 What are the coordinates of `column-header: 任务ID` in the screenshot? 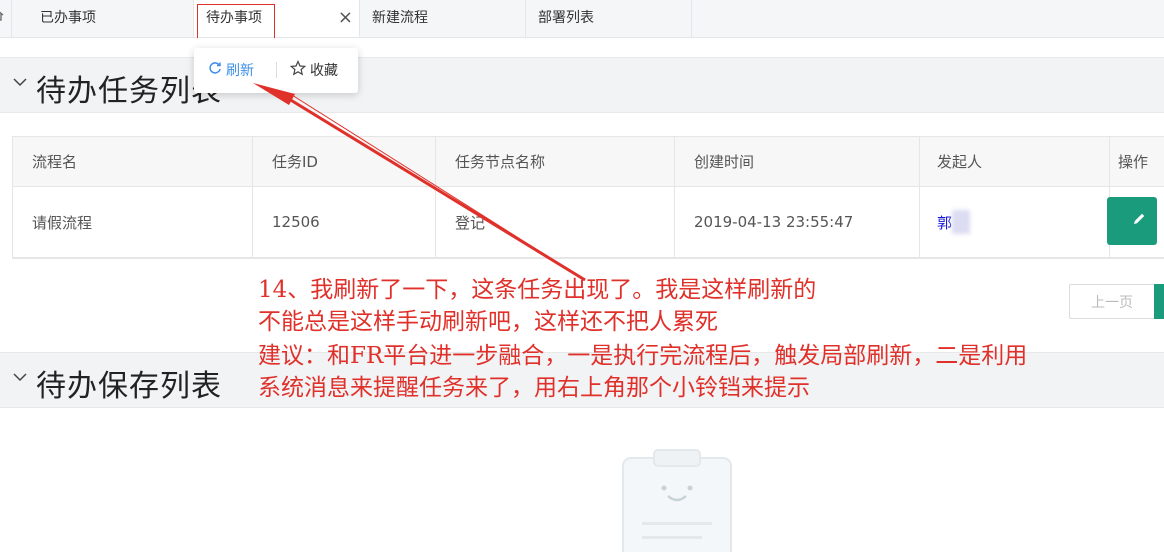 It's located at (344, 161).